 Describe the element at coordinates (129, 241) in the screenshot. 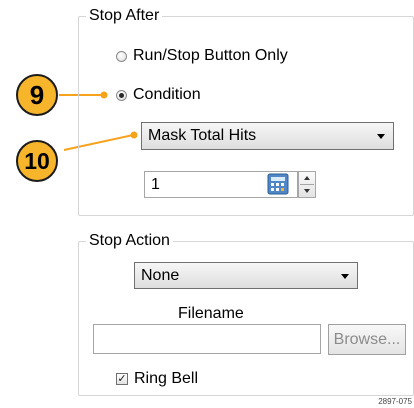

I see `stop-action-legend: Stop Action` at that location.